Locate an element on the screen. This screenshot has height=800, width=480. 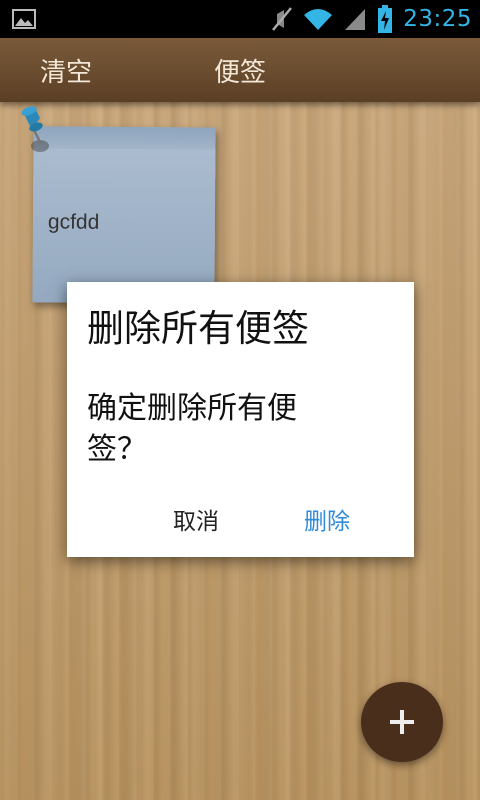
dialog-actions: 取消 删除 is located at coordinates (240, 519).